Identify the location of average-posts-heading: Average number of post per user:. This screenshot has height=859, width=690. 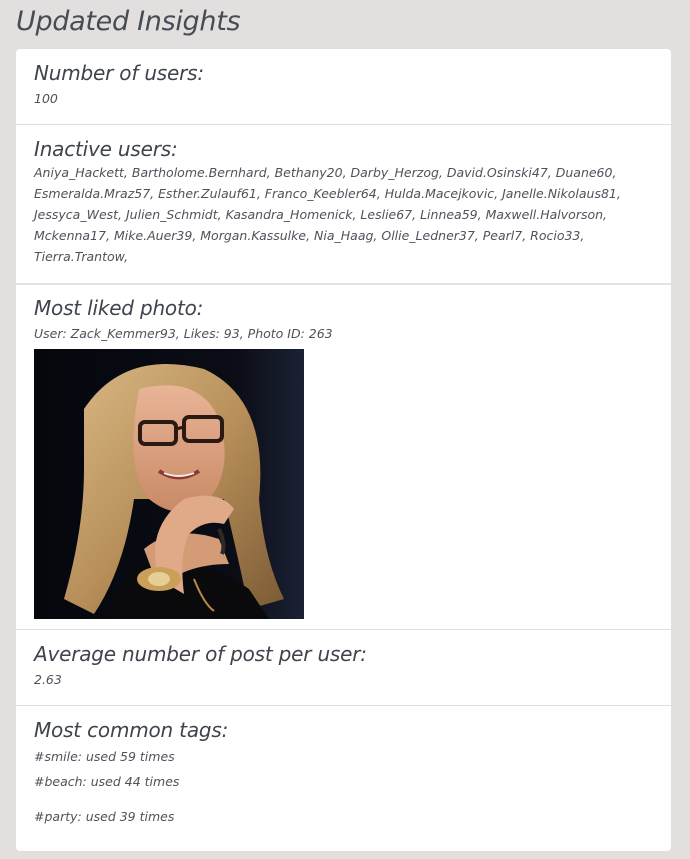
(200, 654).